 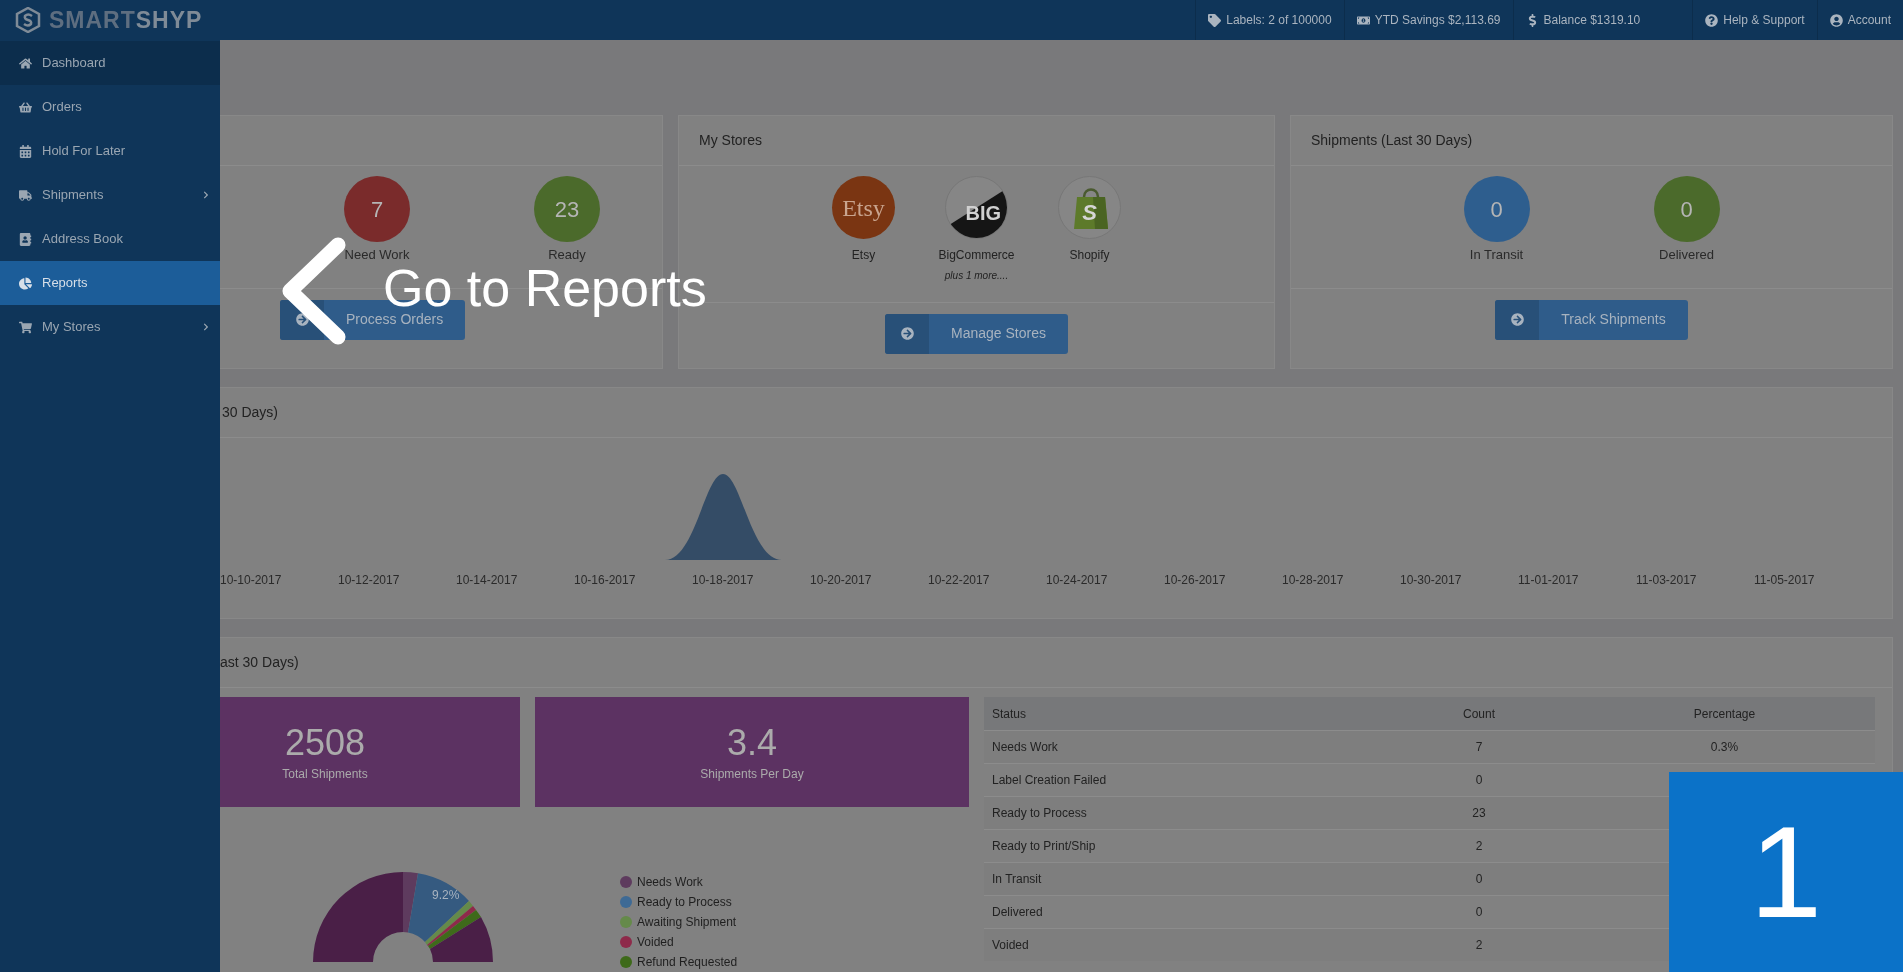 I want to click on logo-text: SMARTSHYP, so click(x=126, y=20).